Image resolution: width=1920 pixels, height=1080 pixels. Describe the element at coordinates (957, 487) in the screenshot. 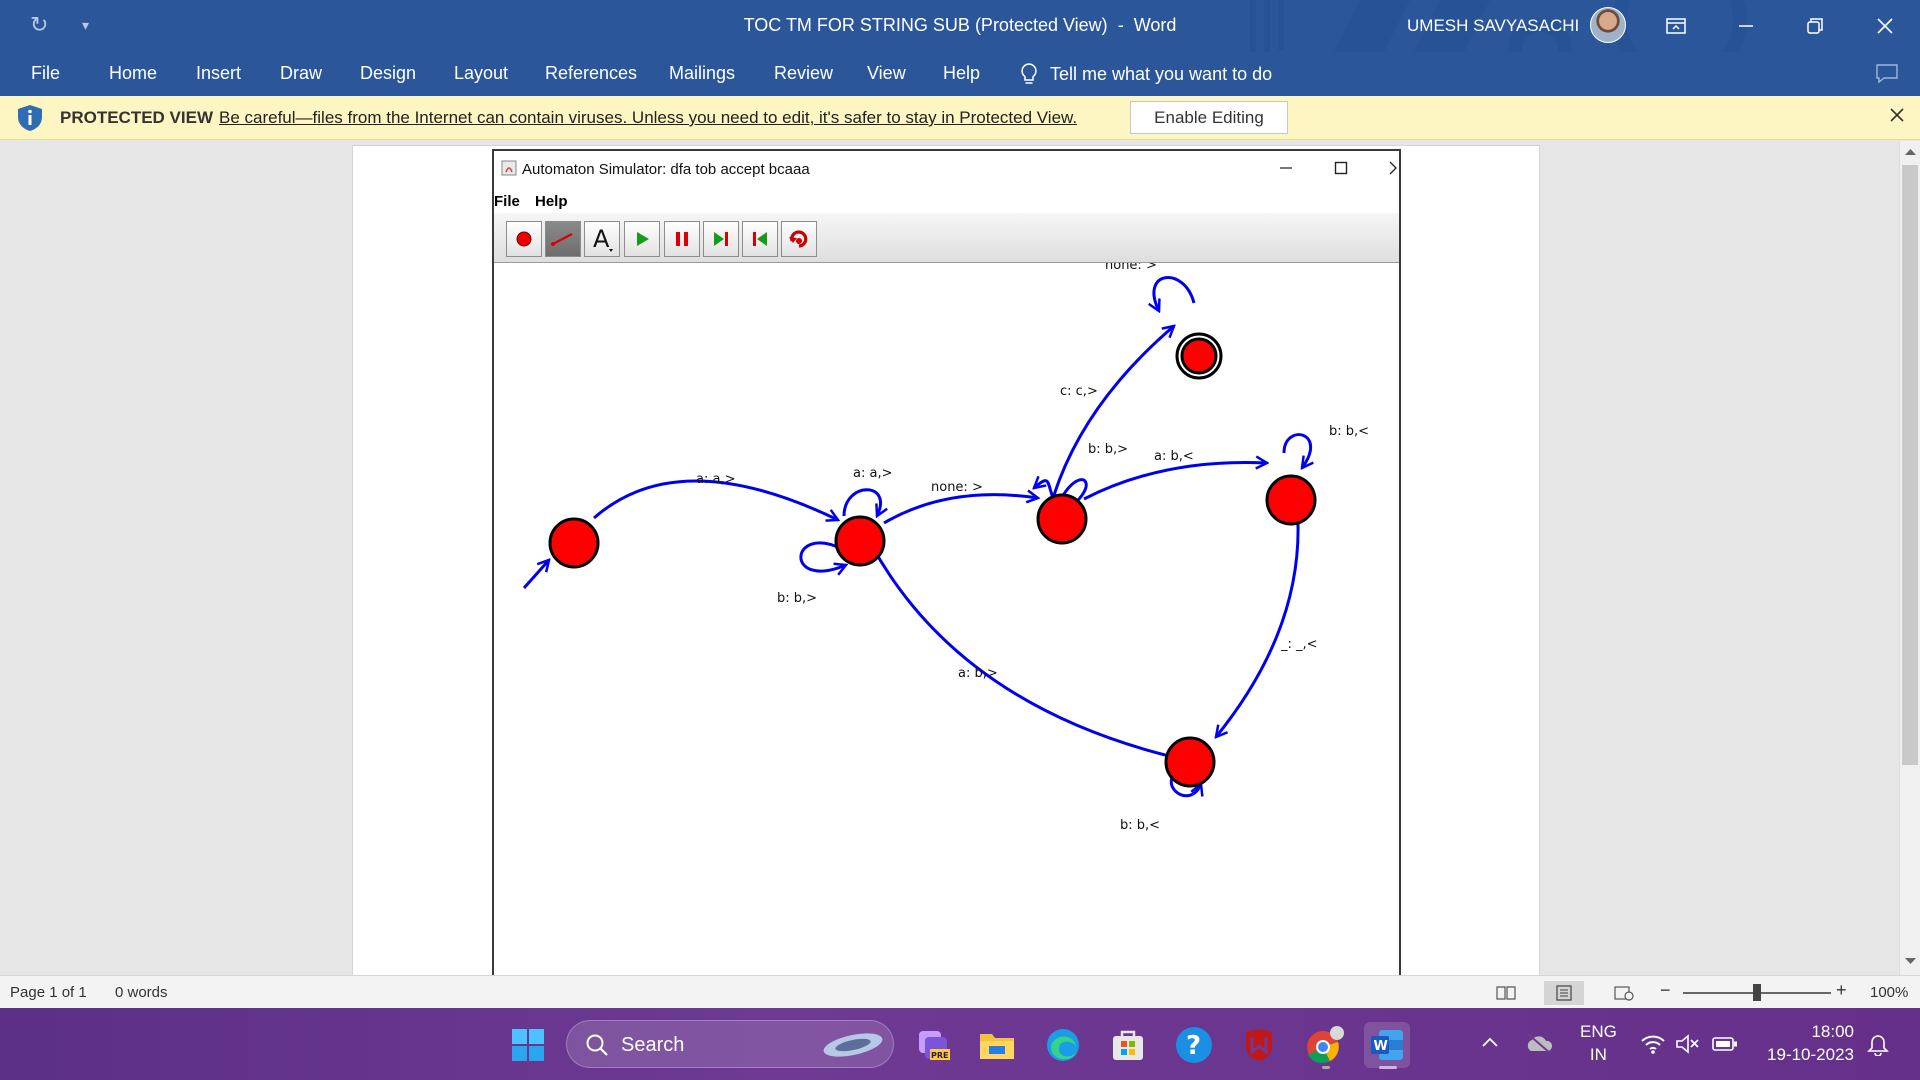

I see `label-q1-q2: none: >` at that location.